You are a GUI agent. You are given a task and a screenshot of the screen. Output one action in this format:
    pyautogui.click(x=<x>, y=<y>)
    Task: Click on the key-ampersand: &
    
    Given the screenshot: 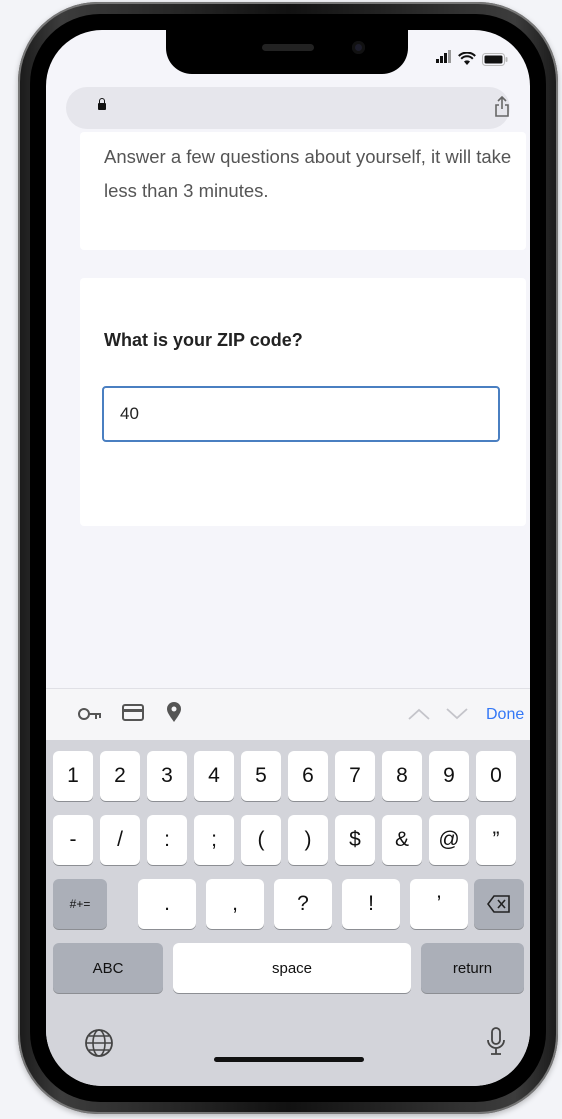 What is the action you would take?
    pyautogui.click(x=402, y=840)
    